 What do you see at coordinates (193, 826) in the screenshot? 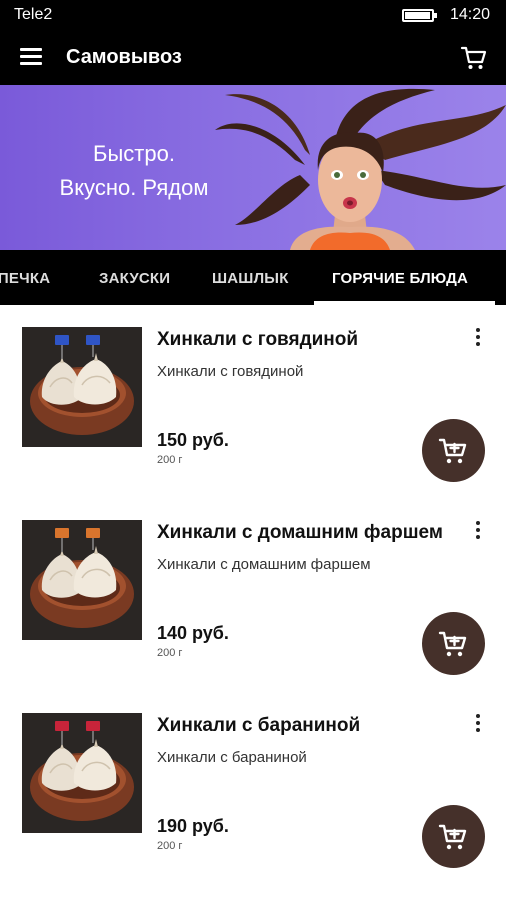
I see `product-price: 190 руб.` at bounding box center [193, 826].